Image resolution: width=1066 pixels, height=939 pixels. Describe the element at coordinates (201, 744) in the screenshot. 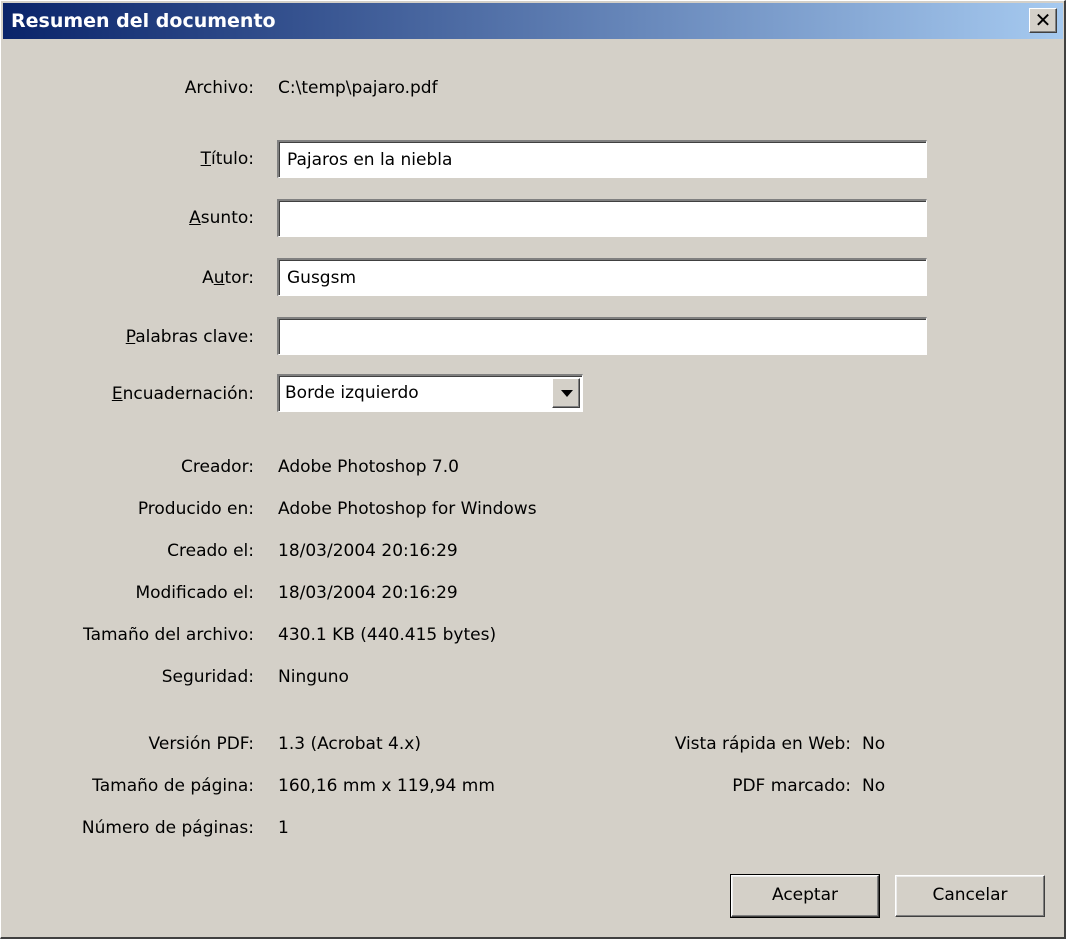

I see `pdf-version-label: Versión PDF:` at that location.